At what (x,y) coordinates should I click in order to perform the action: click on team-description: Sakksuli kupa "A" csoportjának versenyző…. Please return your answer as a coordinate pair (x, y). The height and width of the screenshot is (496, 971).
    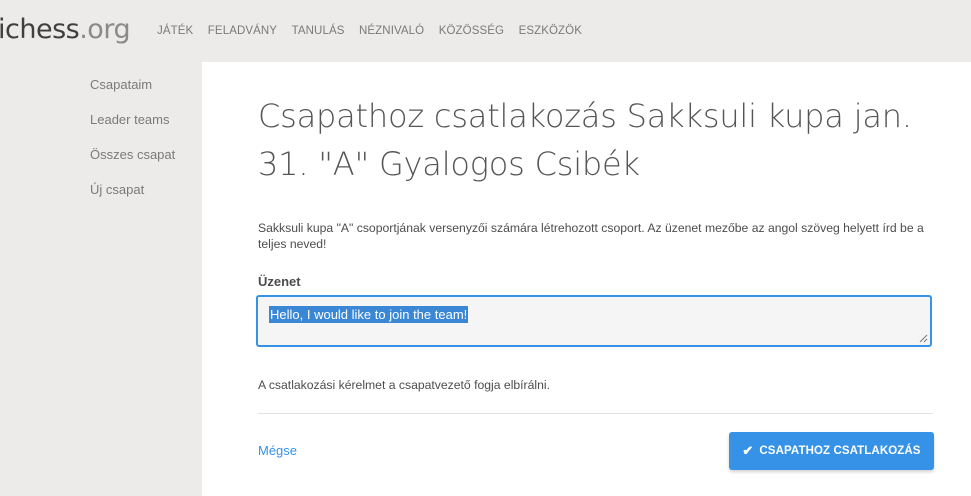
    Looking at the image, I should click on (591, 236).